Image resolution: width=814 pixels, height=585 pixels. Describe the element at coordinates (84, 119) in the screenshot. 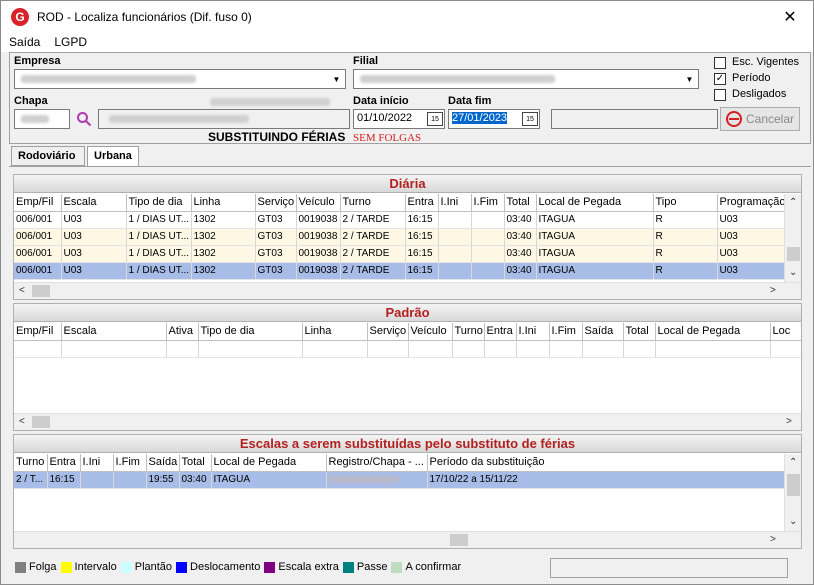

I see `search-icon` at that location.